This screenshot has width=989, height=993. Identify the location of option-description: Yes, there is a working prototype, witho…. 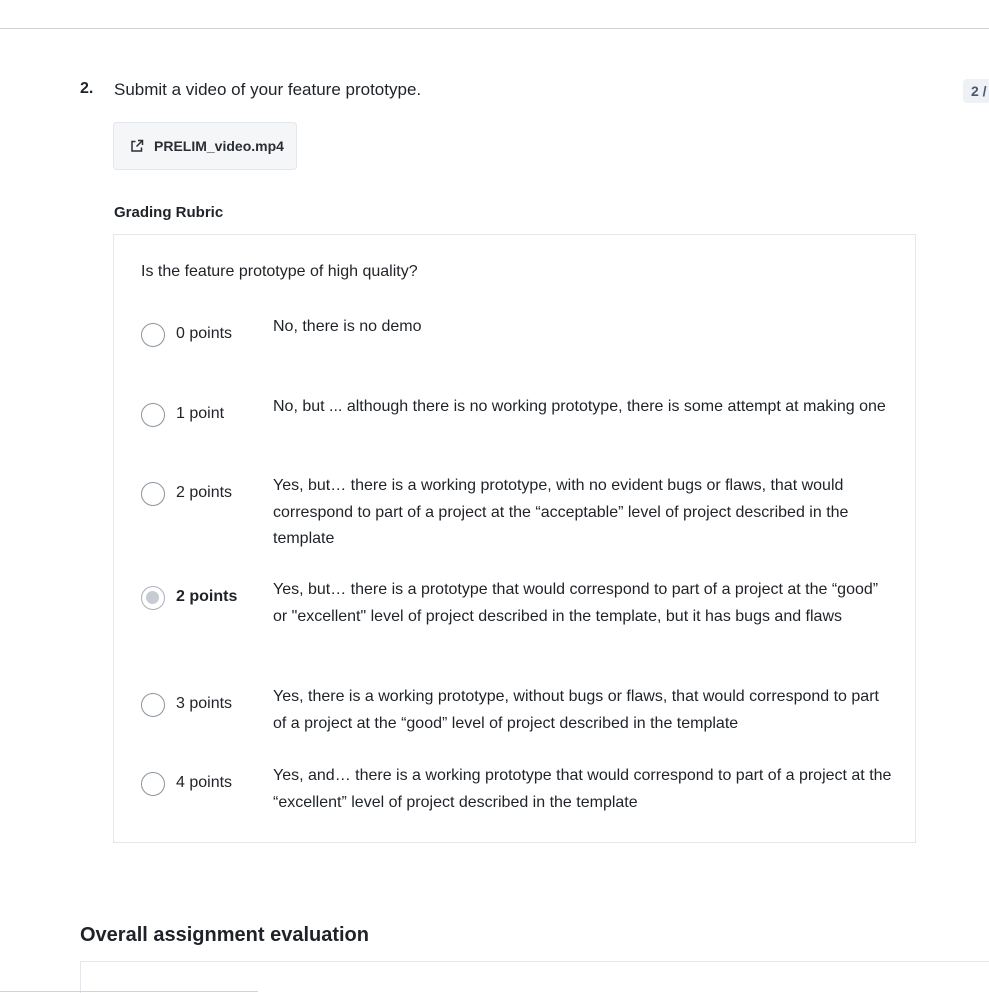
(576, 710).